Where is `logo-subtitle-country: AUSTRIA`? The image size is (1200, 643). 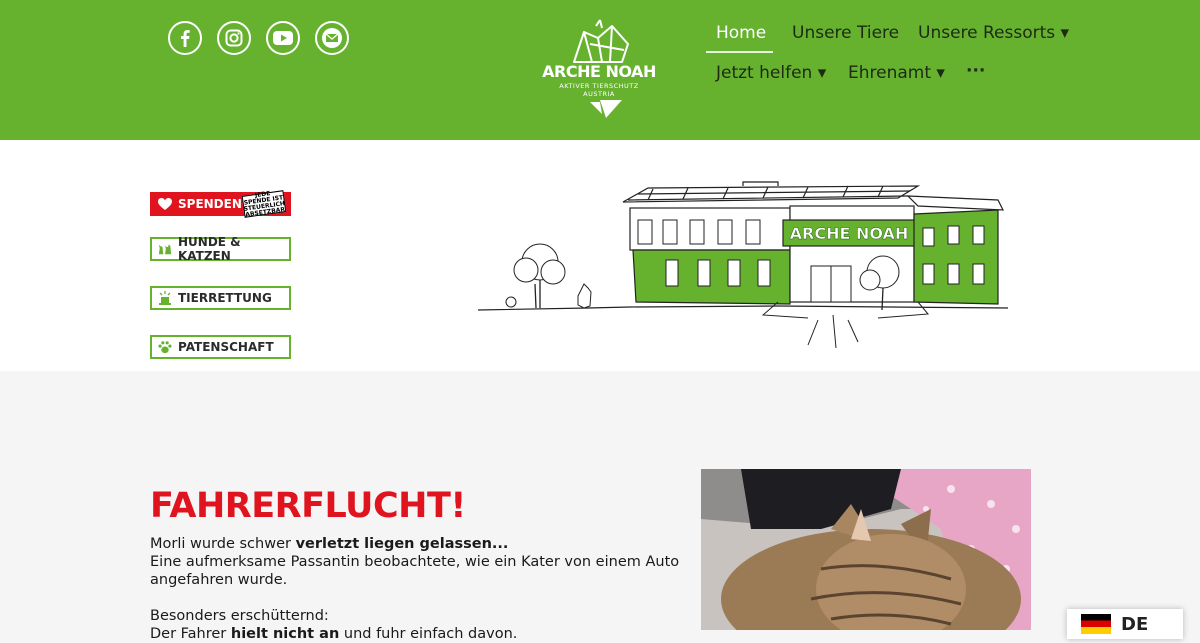
logo-subtitle-country: AUSTRIA is located at coordinates (599, 94).